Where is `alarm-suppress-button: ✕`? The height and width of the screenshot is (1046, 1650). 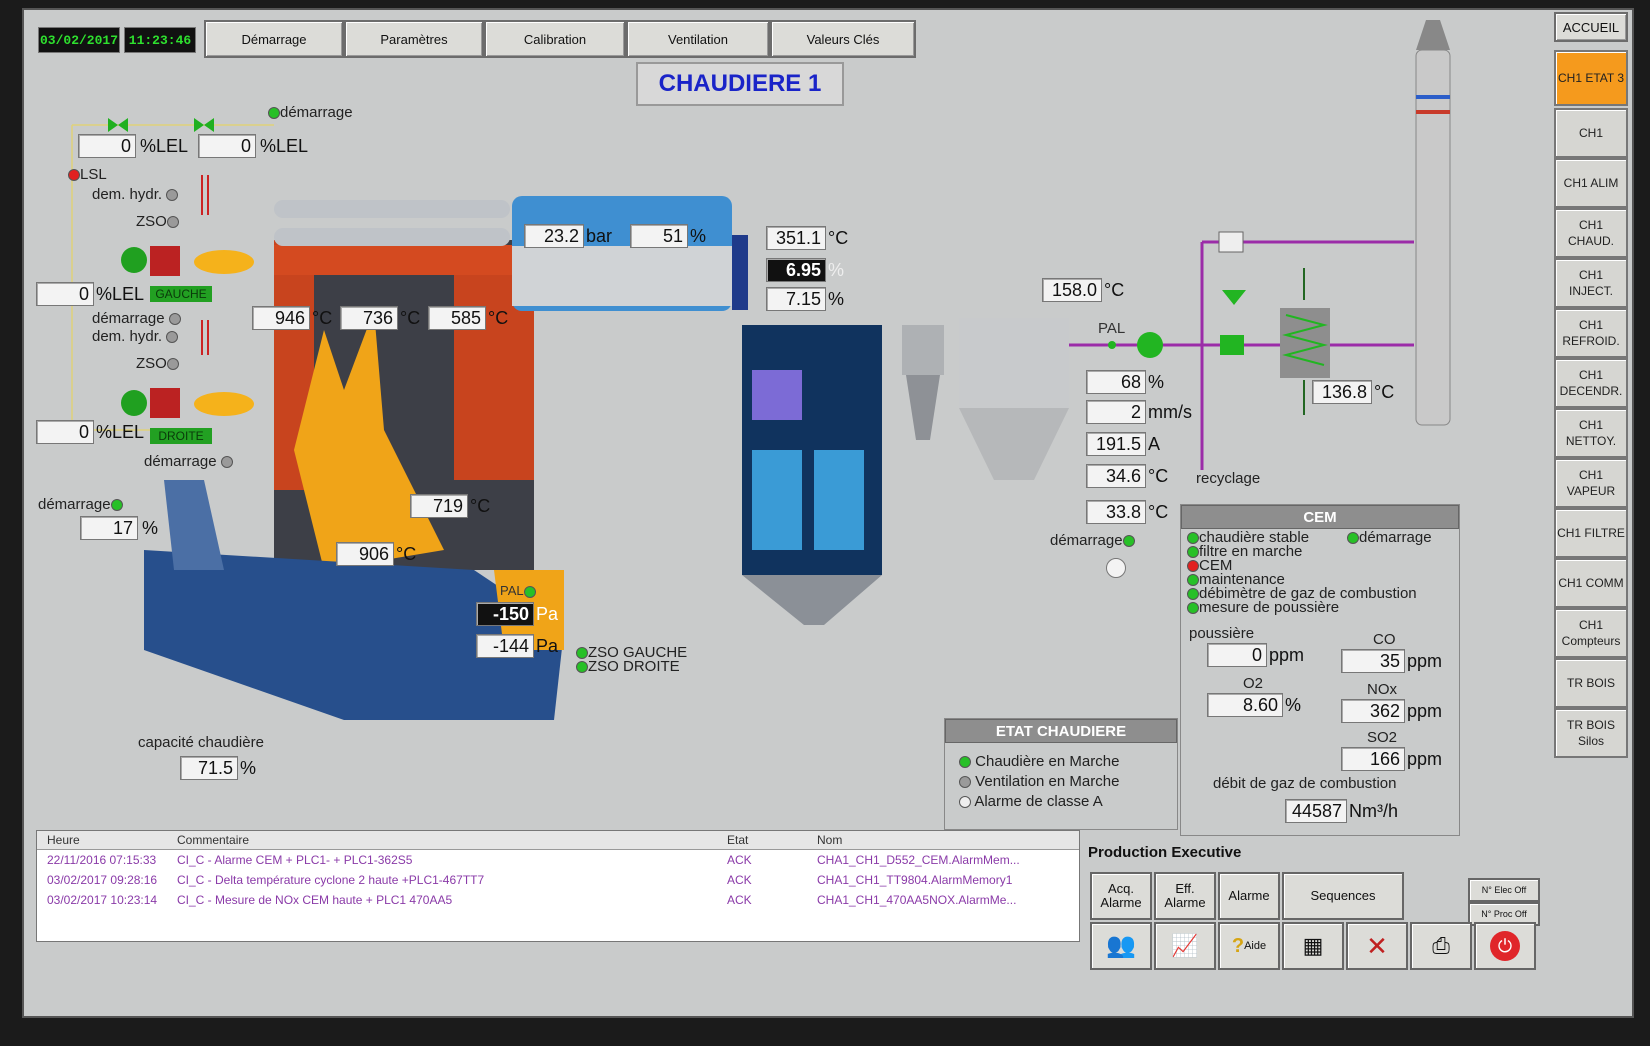
alarm-suppress-button: ✕ is located at coordinates (1377, 946).